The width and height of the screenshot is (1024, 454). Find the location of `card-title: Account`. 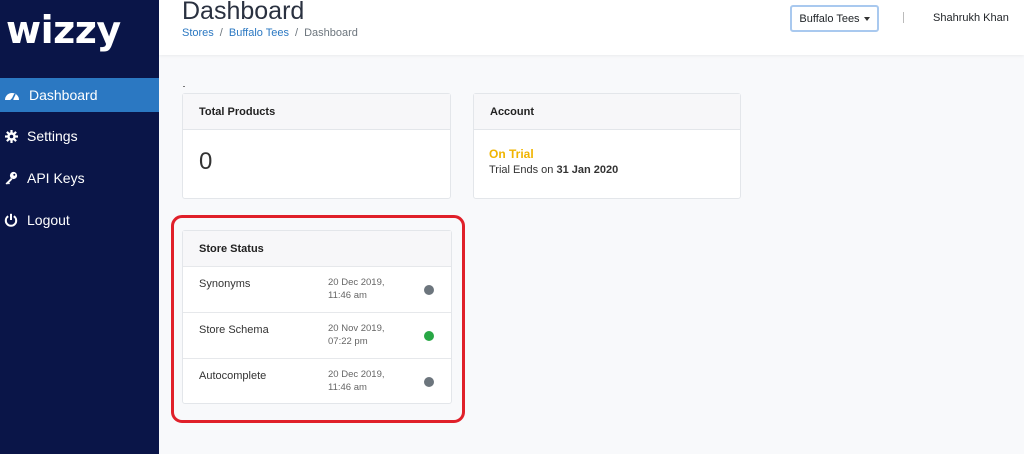

card-title: Account is located at coordinates (607, 112).